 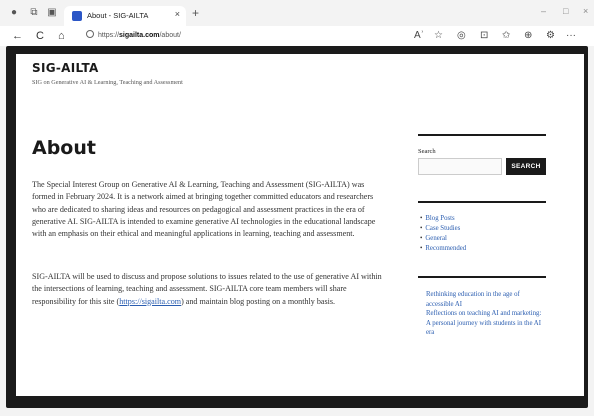 I want to click on category-item: • Recommended, so click(x=443, y=249).